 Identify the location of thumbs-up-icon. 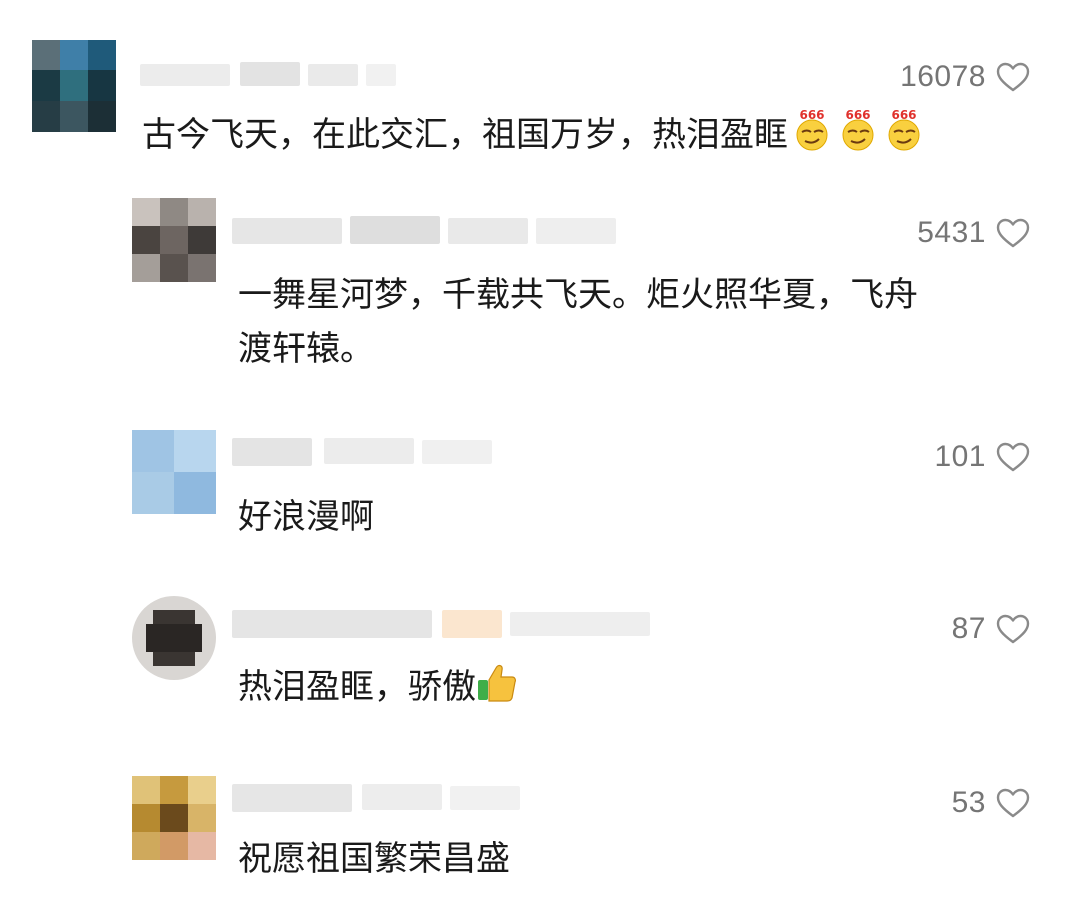
(497, 683).